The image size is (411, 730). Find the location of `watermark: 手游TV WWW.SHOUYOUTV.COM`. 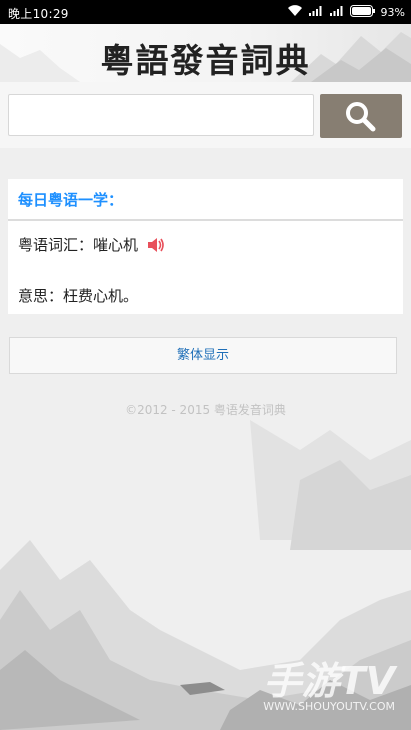

watermark: 手游TV WWW.SHOUYOUTV.COM is located at coordinates (323, 685).